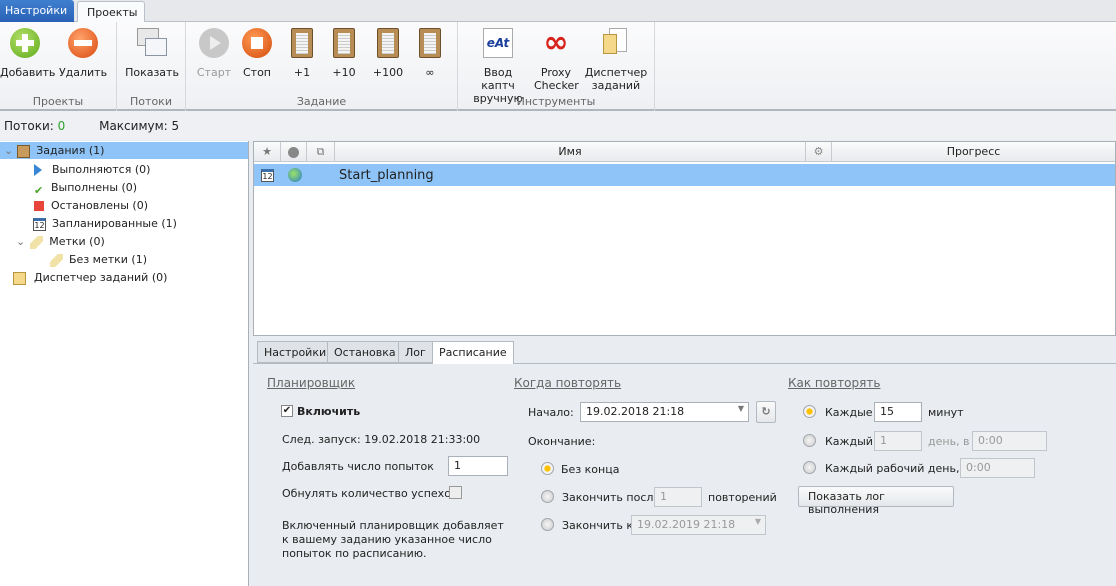  What do you see at coordinates (849, 412) in the screenshot?
I see `every-label: Каждые` at bounding box center [849, 412].